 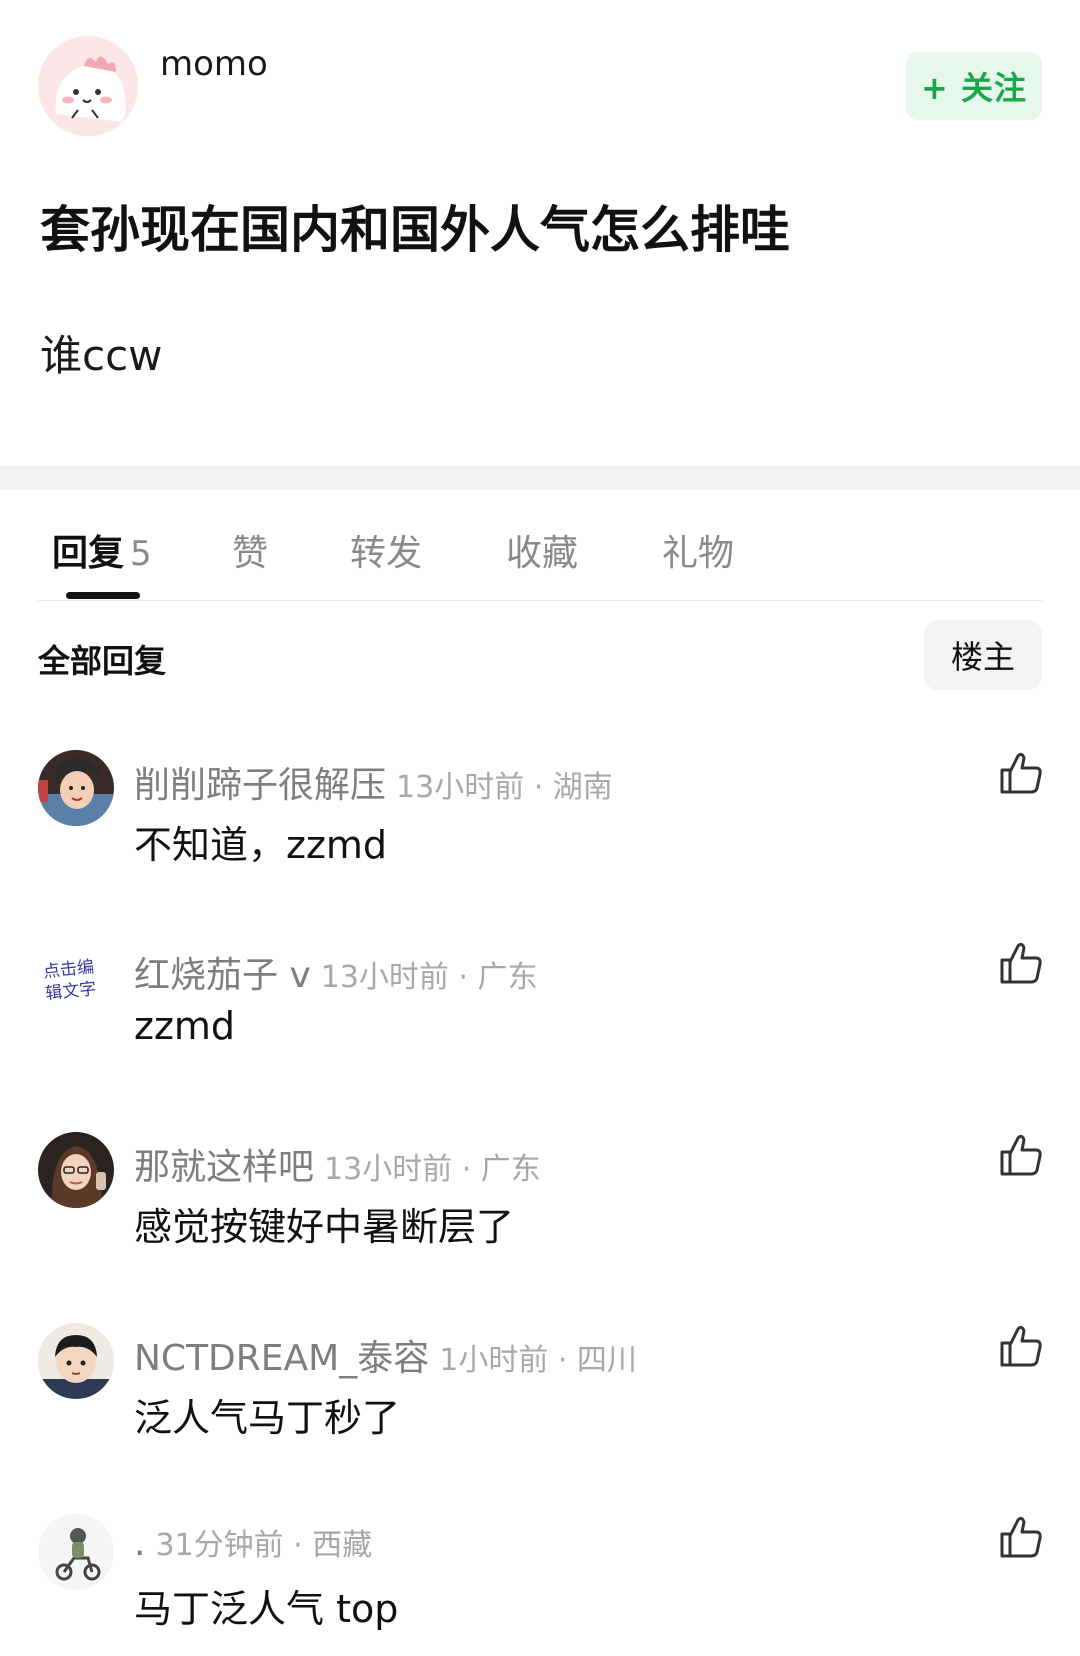 What do you see at coordinates (540, 845) in the screenshot?
I see `comment-item: 削削蹄子很解压 13小时前 · 湖南 不知道，zzmd` at bounding box center [540, 845].